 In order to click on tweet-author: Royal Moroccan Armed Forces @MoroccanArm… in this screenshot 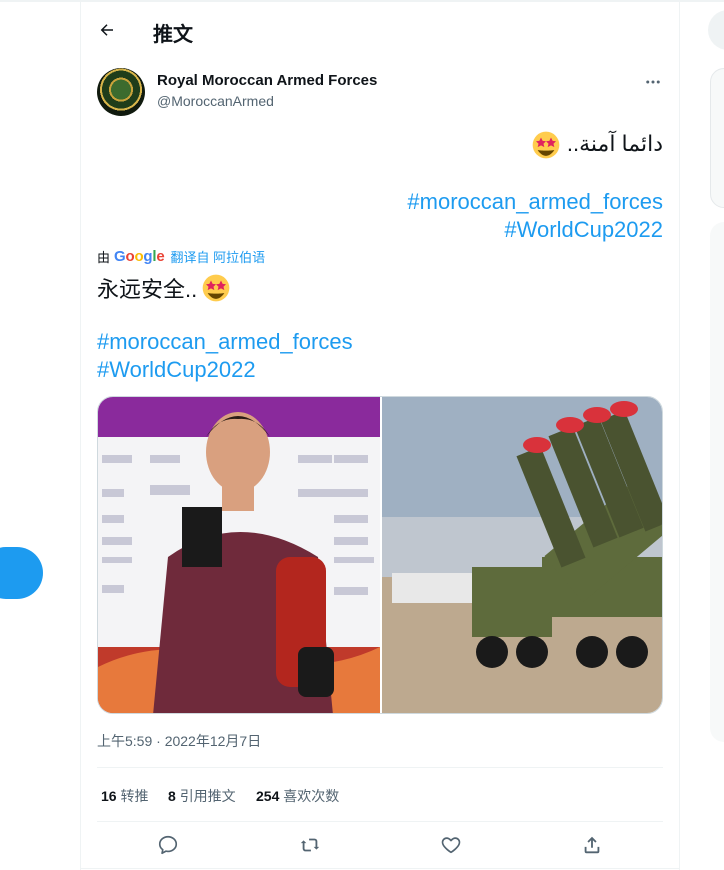, I will do `click(380, 93)`.